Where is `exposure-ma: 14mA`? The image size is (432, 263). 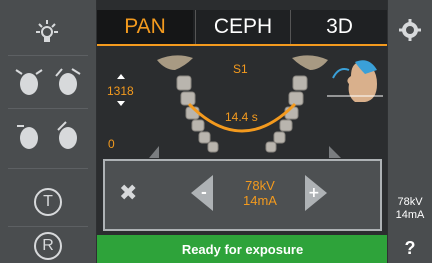
exposure-ma: 14mA is located at coordinates (260, 200).